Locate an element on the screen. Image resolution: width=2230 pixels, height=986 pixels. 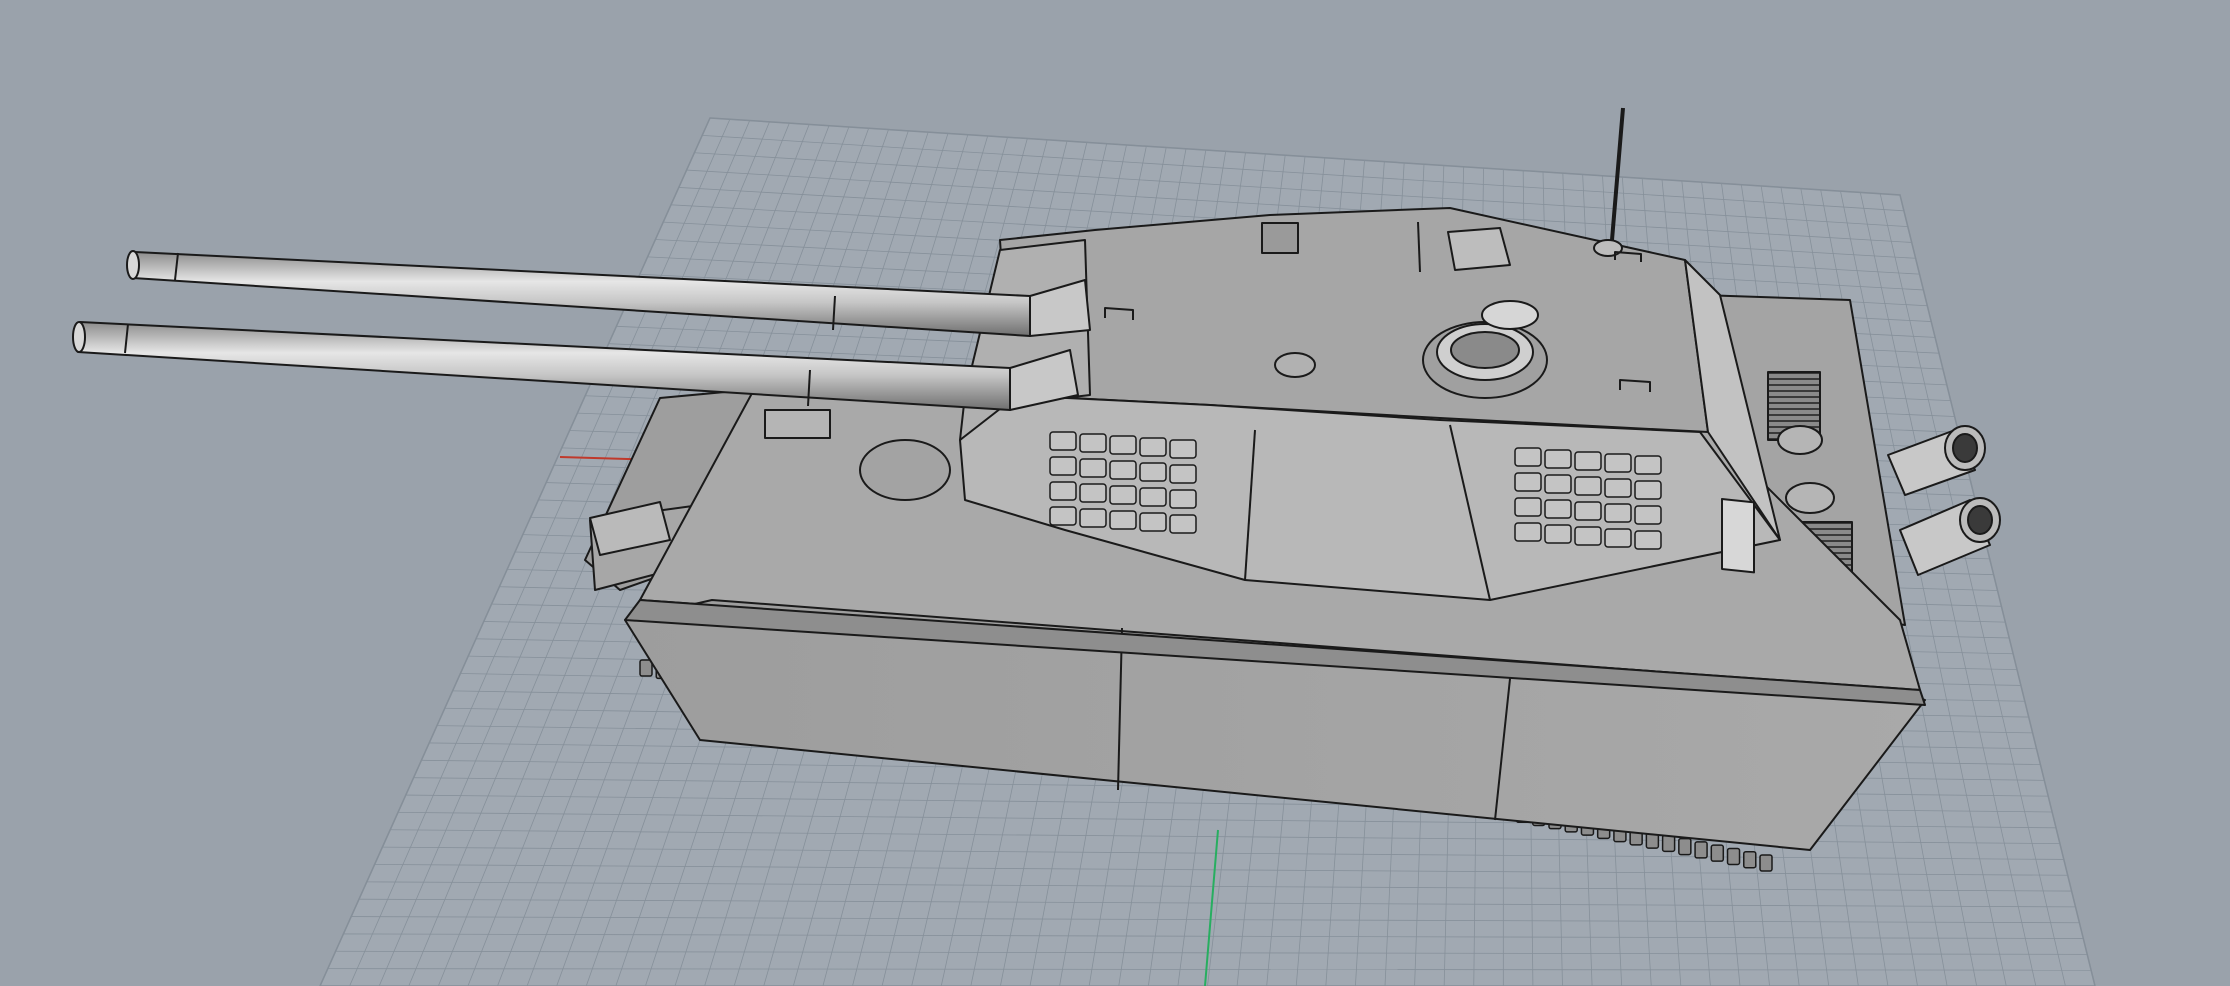
rear-hatch is located at coordinates (1738, 535).